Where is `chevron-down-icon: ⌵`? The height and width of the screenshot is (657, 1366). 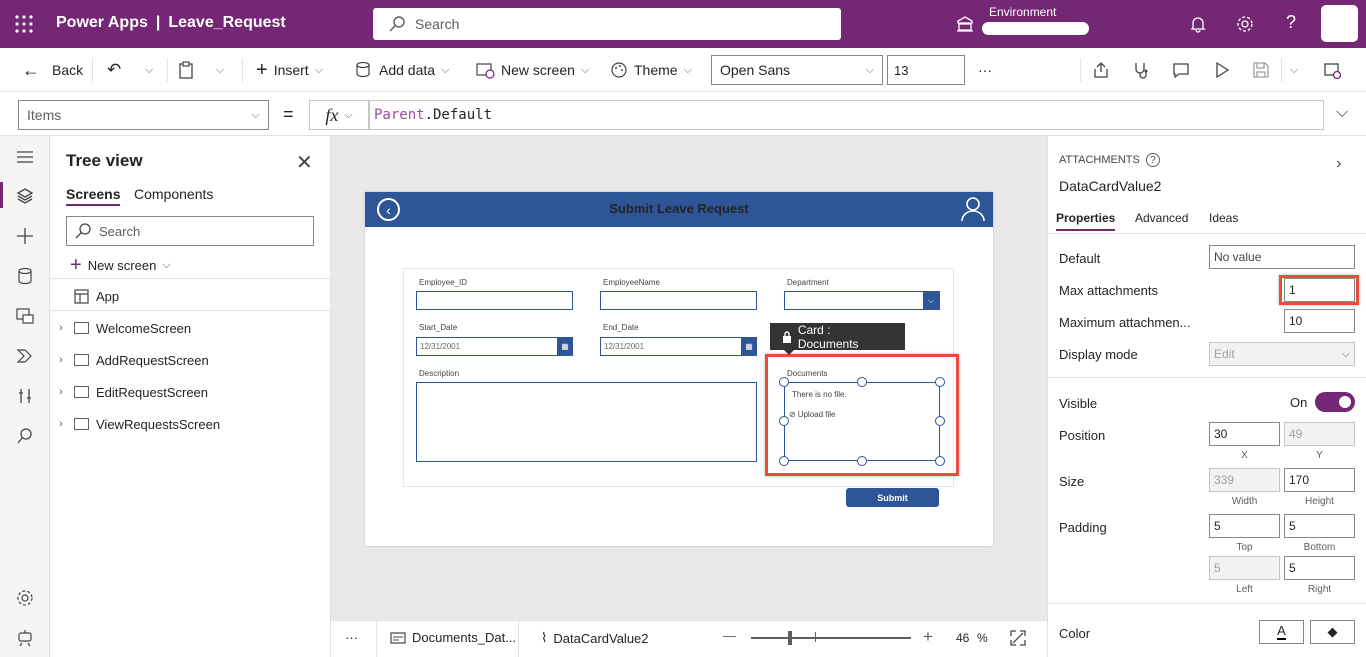 chevron-down-icon: ⌵ is located at coordinates (869, 69).